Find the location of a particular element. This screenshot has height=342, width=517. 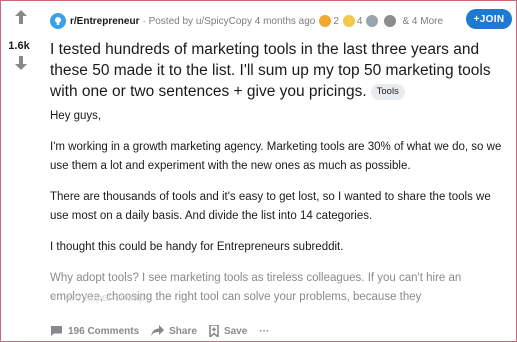

share-button: Share is located at coordinates (174, 331).